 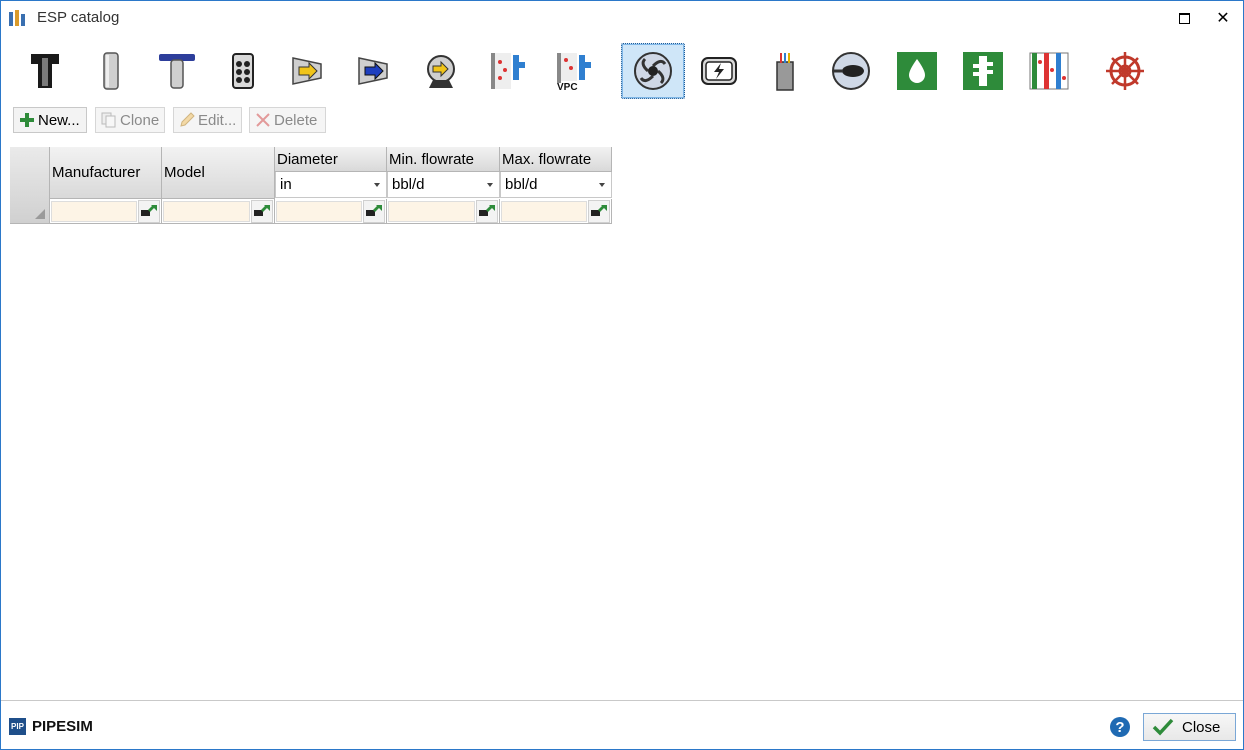 What do you see at coordinates (1201, 727) in the screenshot?
I see `close-button-label: Close` at bounding box center [1201, 727].